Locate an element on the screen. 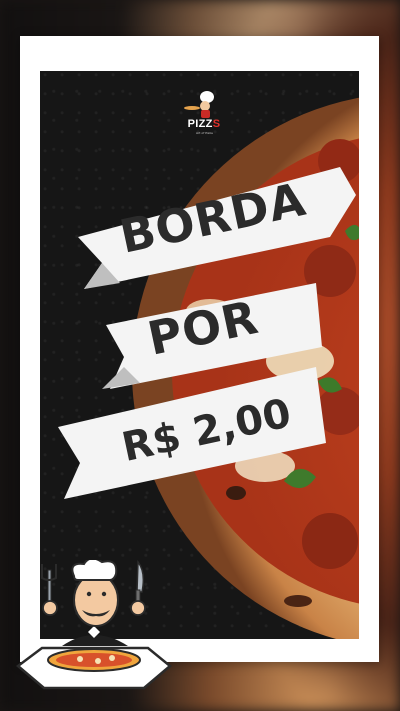 This screenshot has height=711, width=400. chef-with-fork-and-knife-icon is located at coordinates (93, 625).